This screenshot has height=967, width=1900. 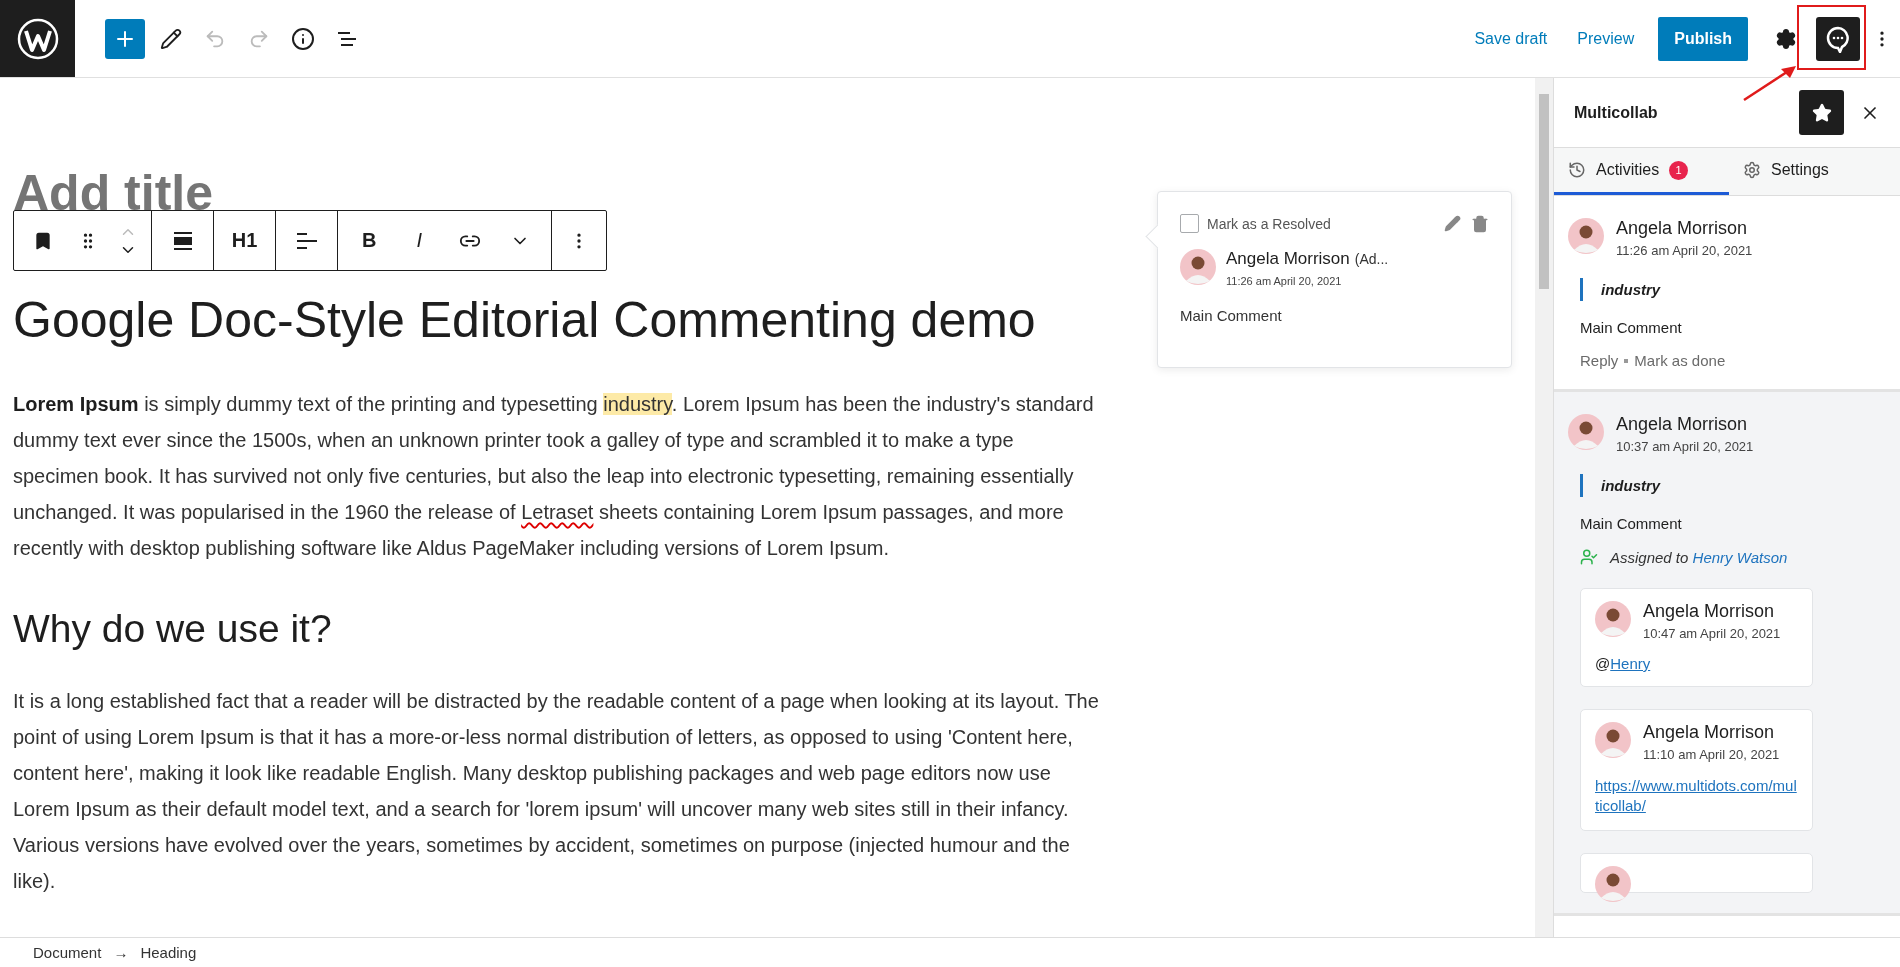 I want to click on post-heading: Google Doc-Style Editorial Commenting demo, so click(x=525, y=320).